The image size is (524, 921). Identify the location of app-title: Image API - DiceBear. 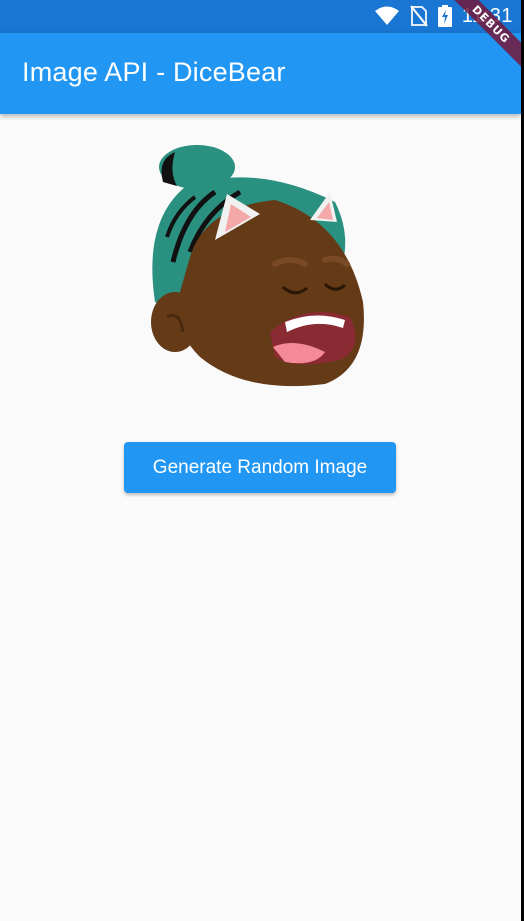
(154, 72).